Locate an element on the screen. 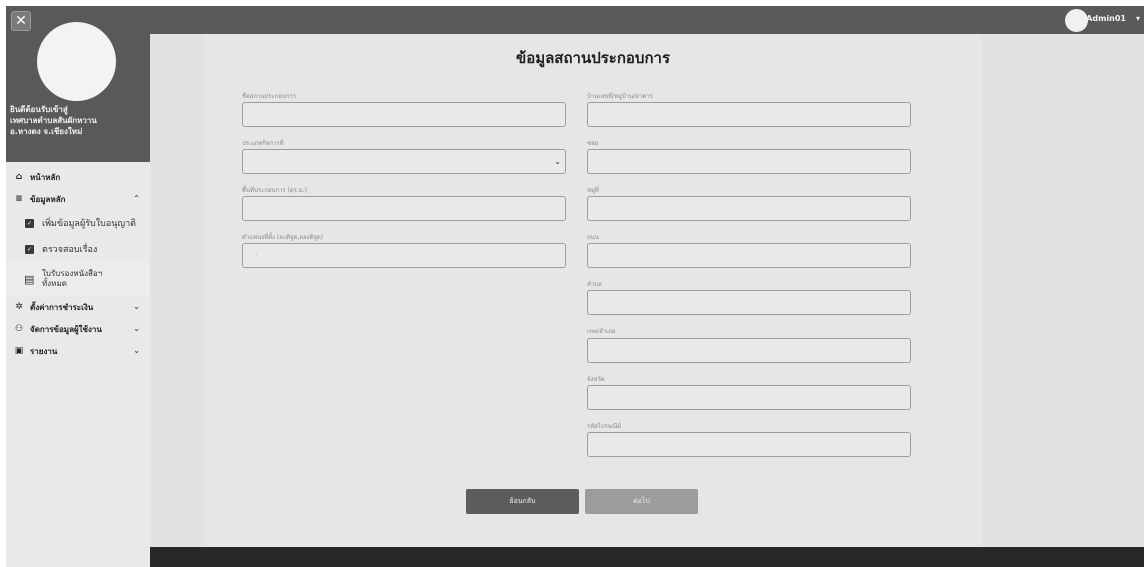 This screenshot has width=1144, height=567. field-label: จังหวัด is located at coordinates (596, 379).